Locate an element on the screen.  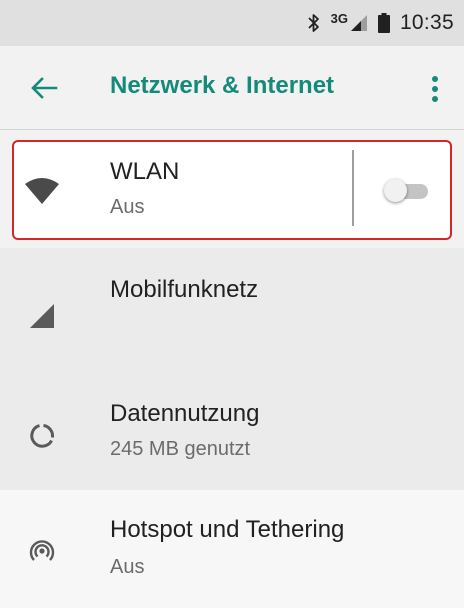
overflow-menu-button is located at coordinates (435, 89).